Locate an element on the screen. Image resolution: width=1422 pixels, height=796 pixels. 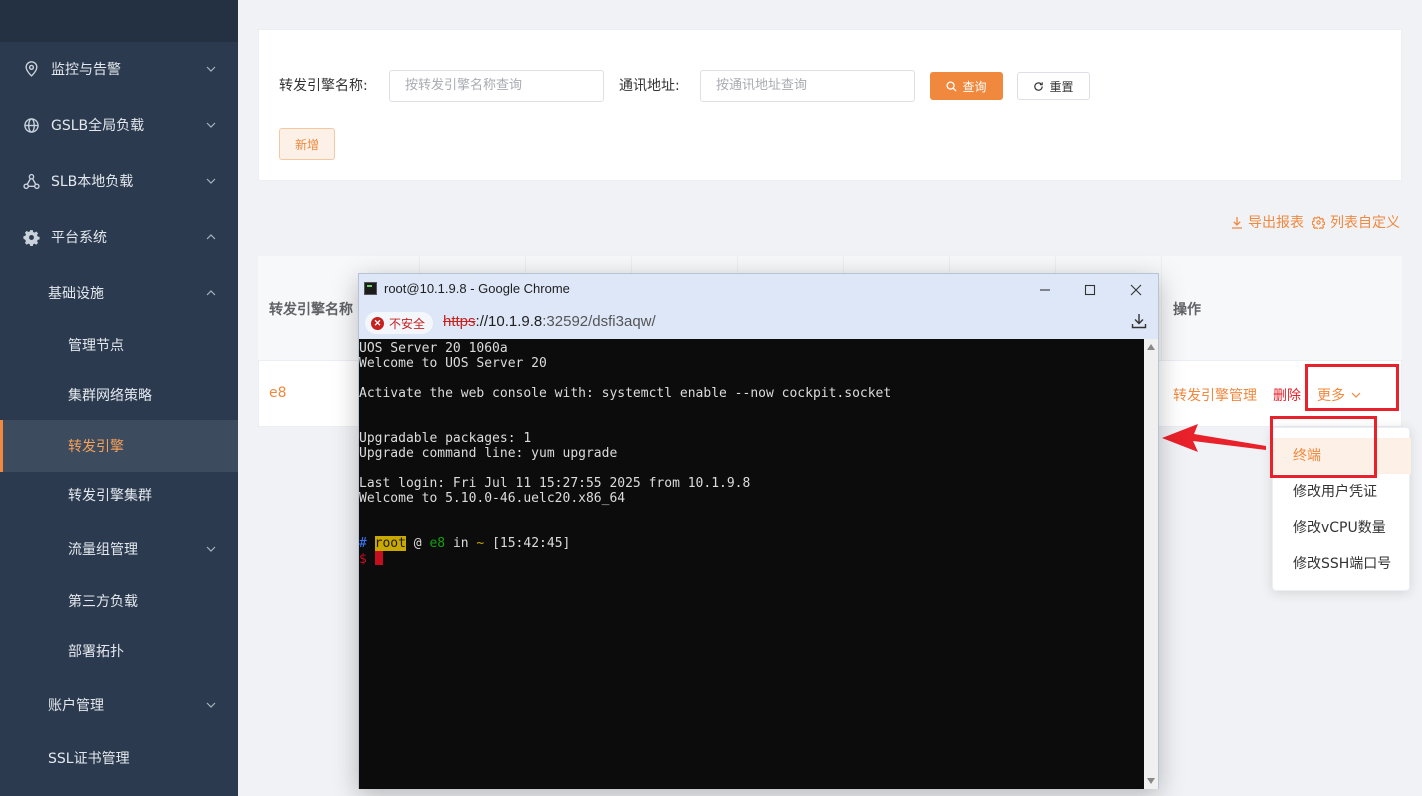
terminal-line: UOS Server 20 1060a is located at coordinates (433, 348).